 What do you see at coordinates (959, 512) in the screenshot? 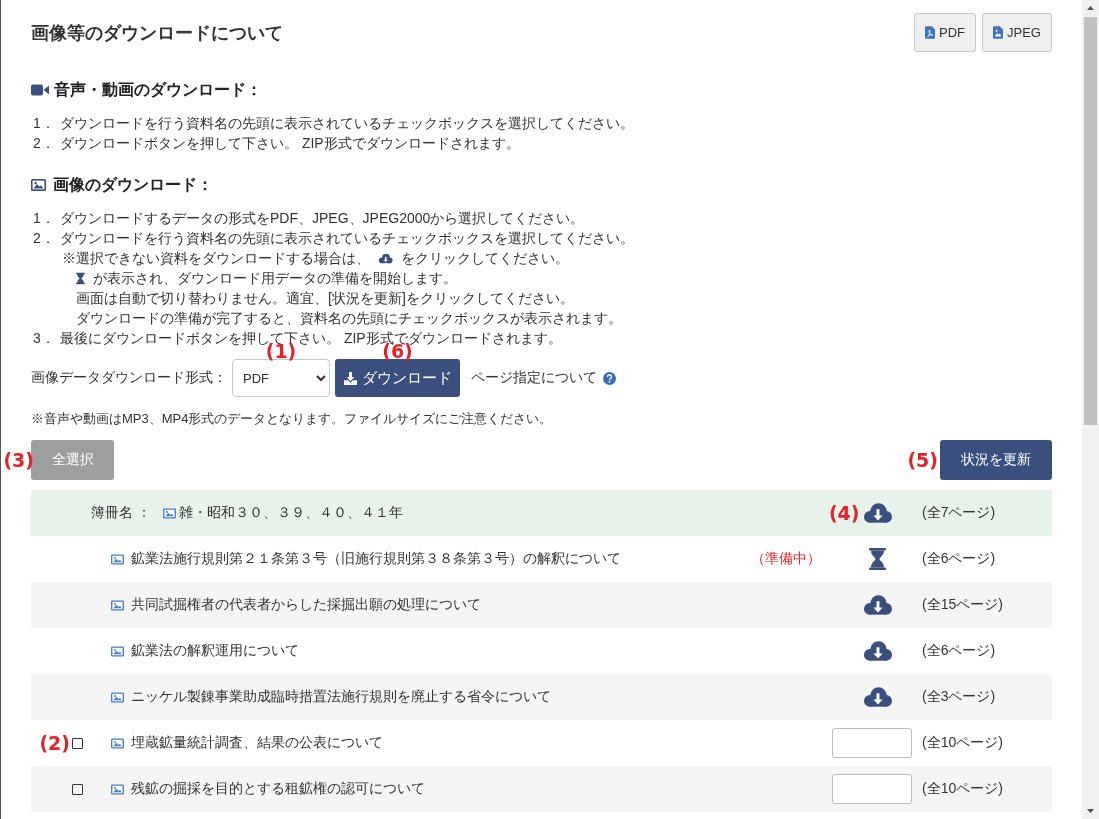
I see `page-count: (全7ページ)` at bounding box center [959, 512].